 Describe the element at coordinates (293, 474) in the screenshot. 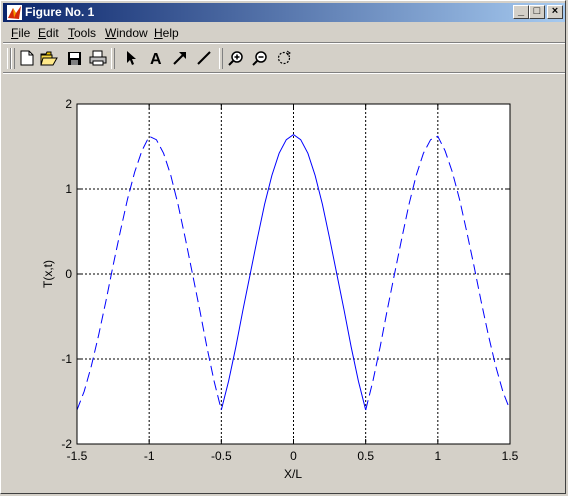

I see `x-axis-label: X/L` at that location.